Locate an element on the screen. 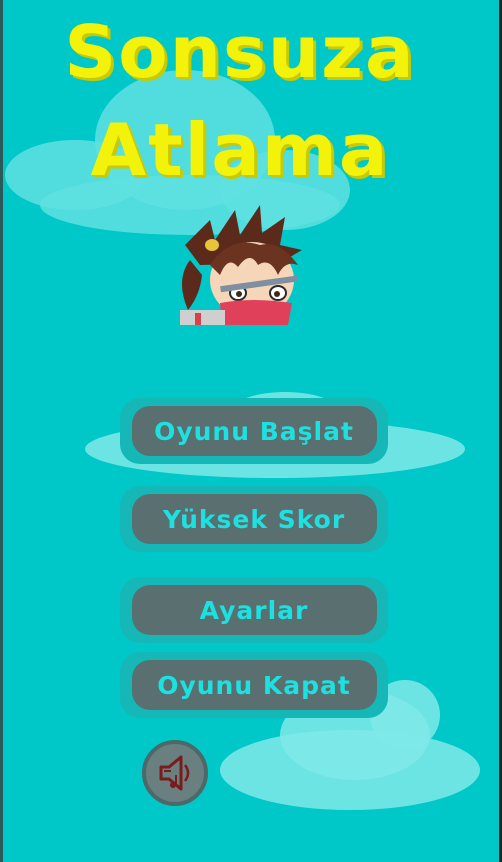 The width and height of the screenshot is (502, 862). quit-game-button: Oyunu Kapat is located at coordinates (254, 685).